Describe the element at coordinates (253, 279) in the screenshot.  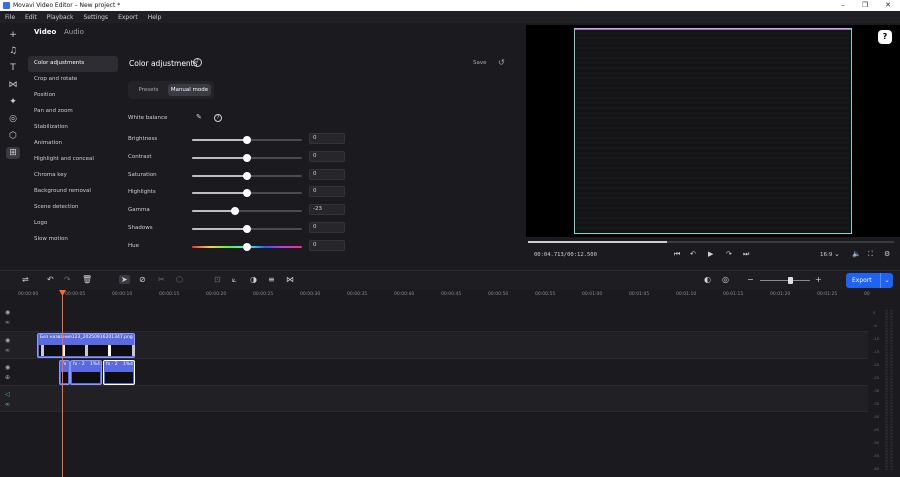
I see `speed-icon: ◑` at that location.